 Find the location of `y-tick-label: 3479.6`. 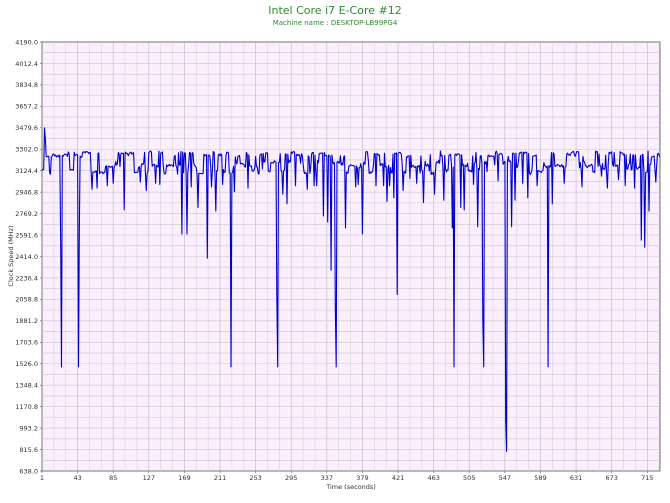

y-tick-label: 3479.6 is located at coordinates (26, 128).